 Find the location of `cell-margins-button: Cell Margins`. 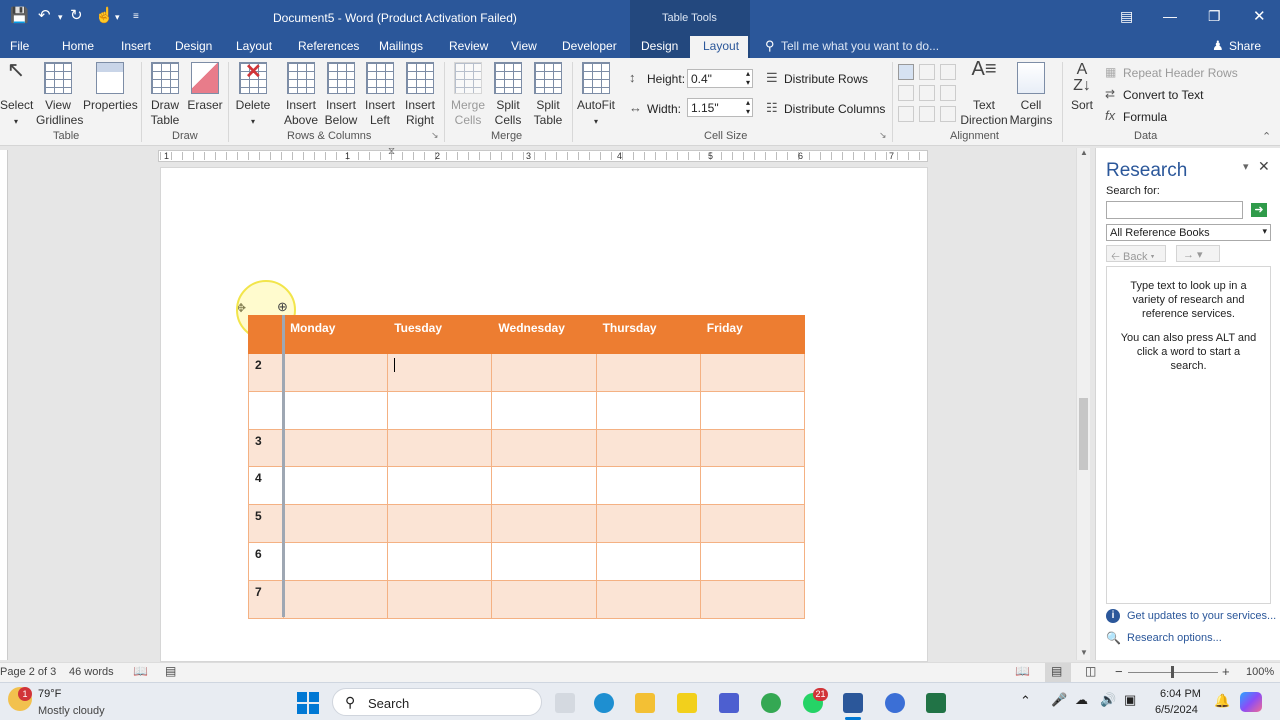

cell-margins-button: Cell Margins is located at coordinates (1031, 95).